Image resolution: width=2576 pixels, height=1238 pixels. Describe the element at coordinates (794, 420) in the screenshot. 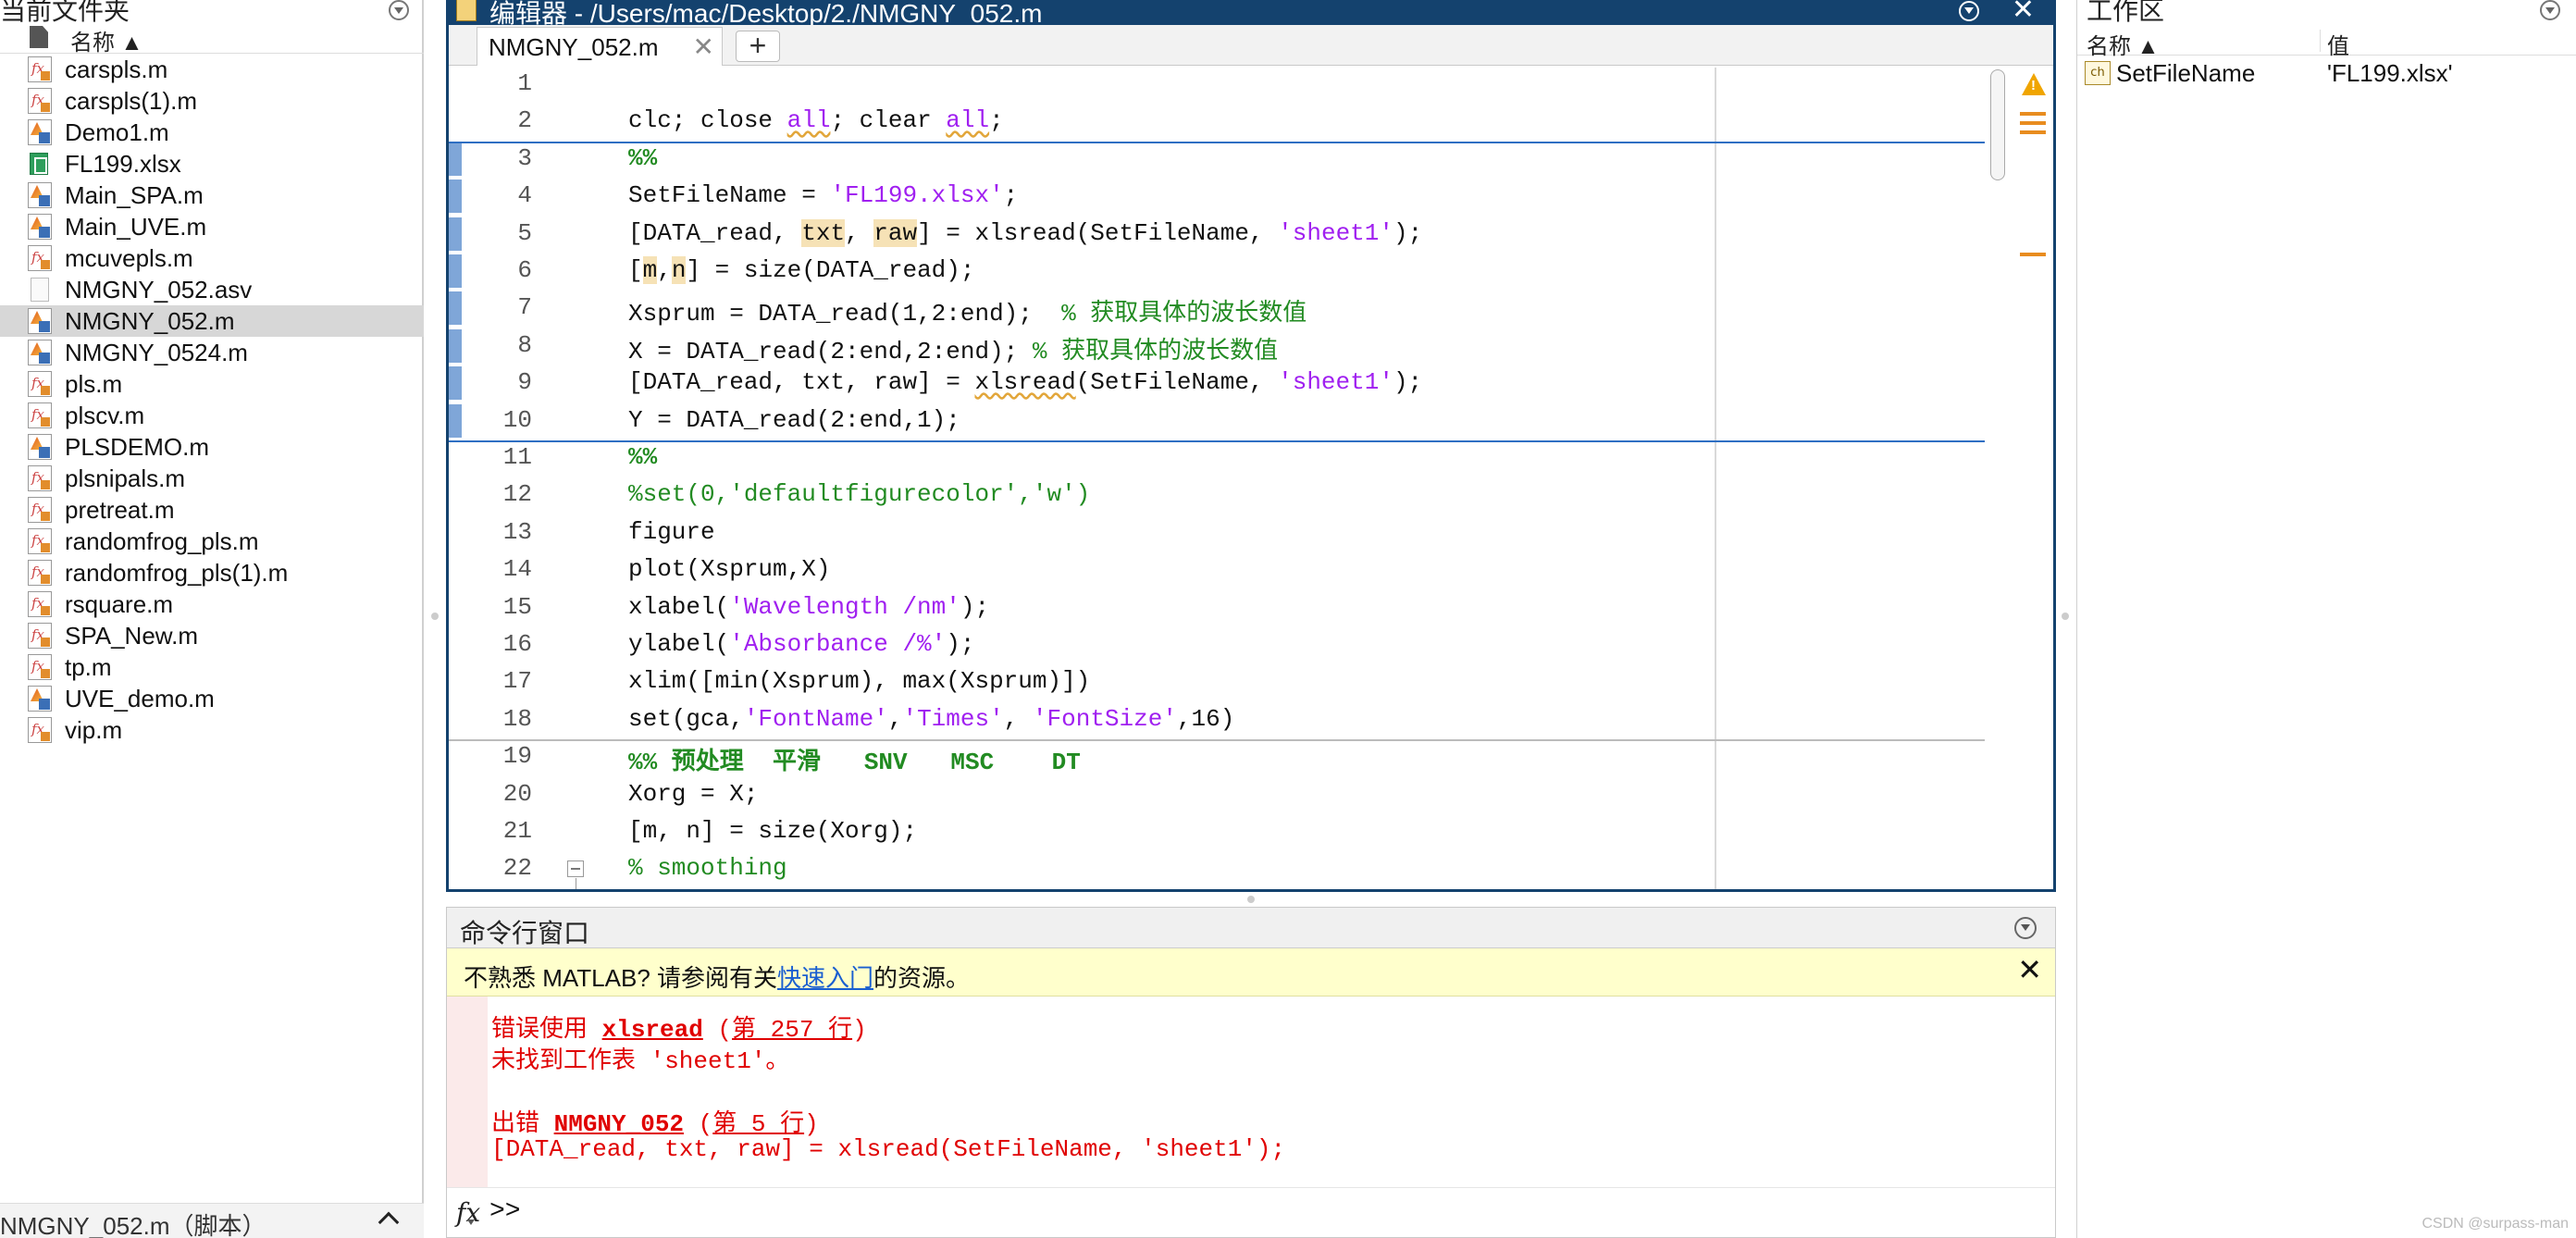

I see `code-text: Y = DATA_read(2:end,1);` at that location.